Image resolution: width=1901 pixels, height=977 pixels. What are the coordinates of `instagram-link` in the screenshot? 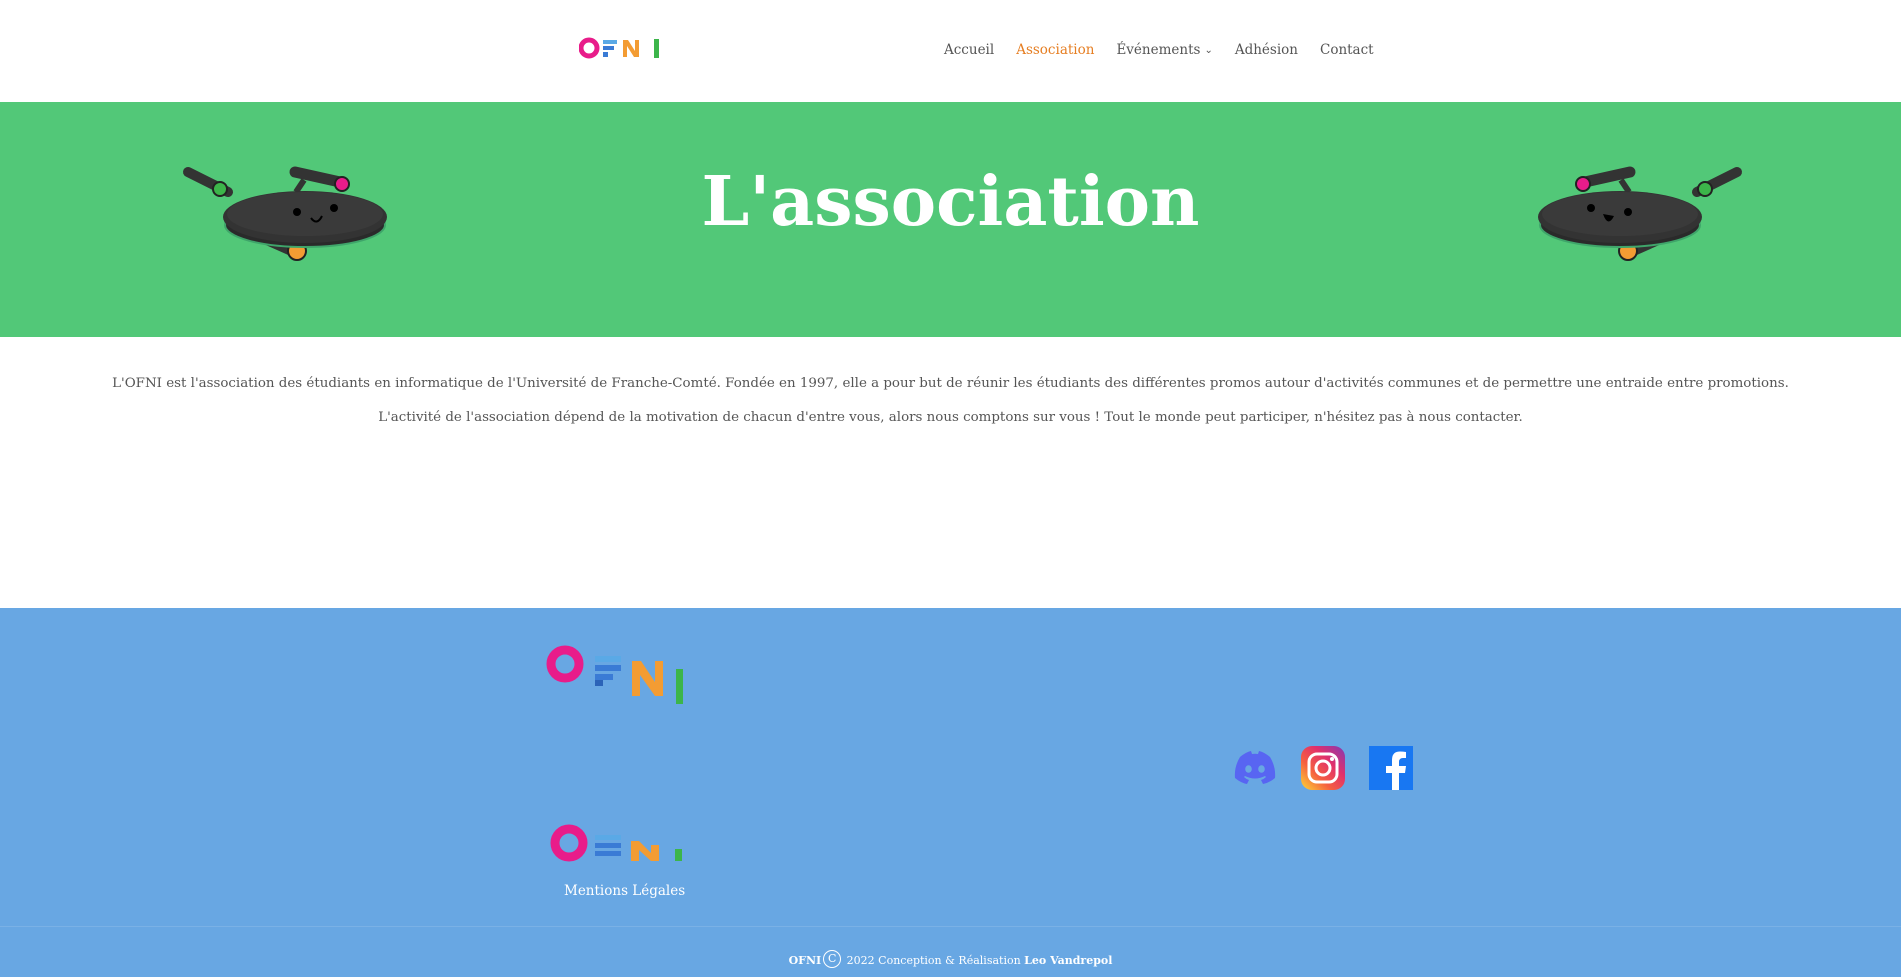 It's located at (1323, 768).